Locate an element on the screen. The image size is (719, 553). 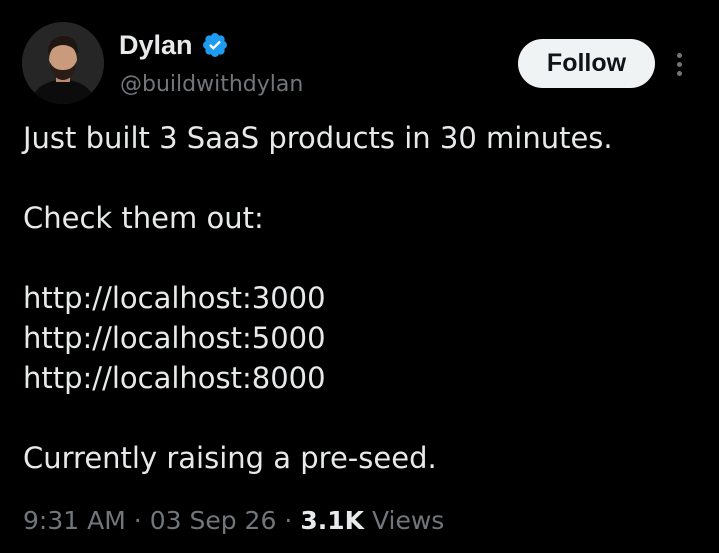
post-link: http://localhost:5000 is located at coordinates (363, 338).